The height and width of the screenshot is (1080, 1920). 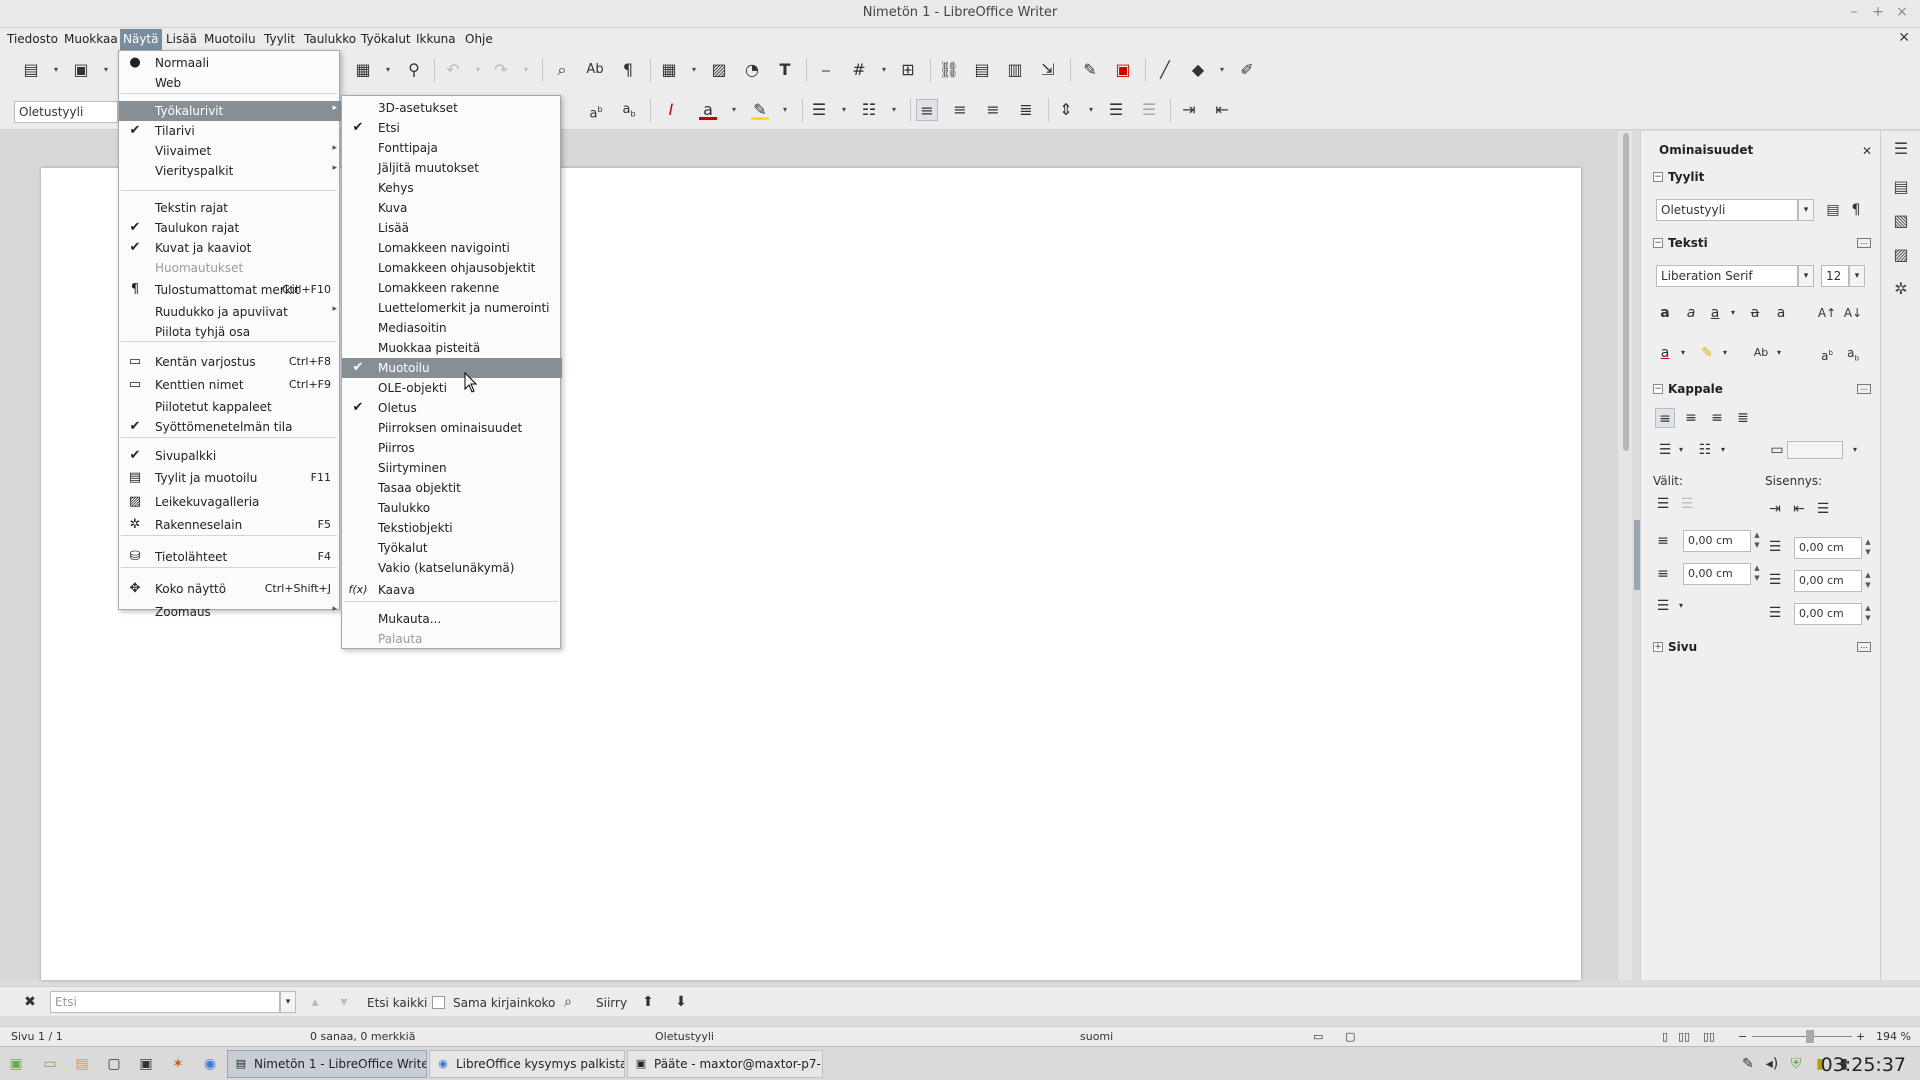 I want to click on find-replace-icon: ⌕, so click(x=562, y=70).